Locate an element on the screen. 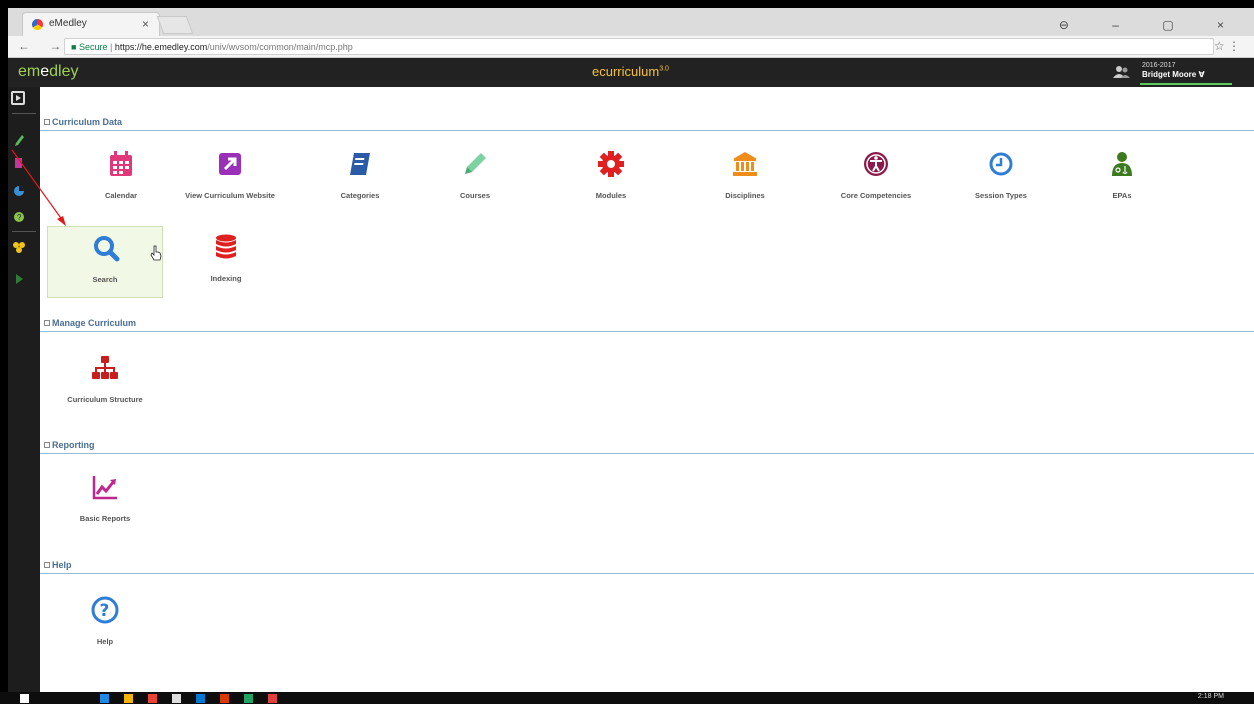 Image resolution: width=1254 pixels, height=704 pixels. tile-label: Calendar is located at coordinates (121, 195).